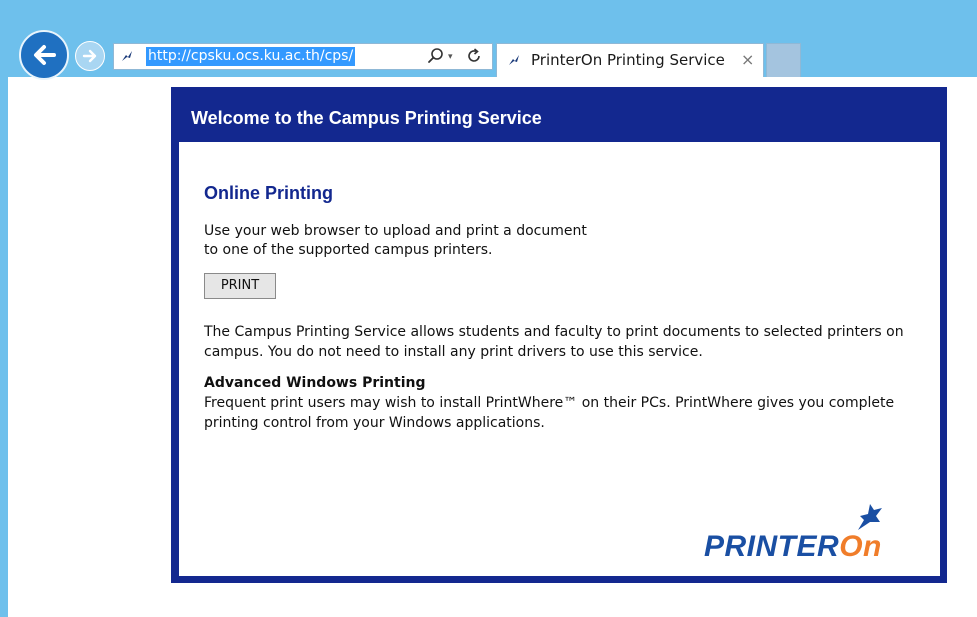  I want to click on new-tab-button, so click(783, 60).